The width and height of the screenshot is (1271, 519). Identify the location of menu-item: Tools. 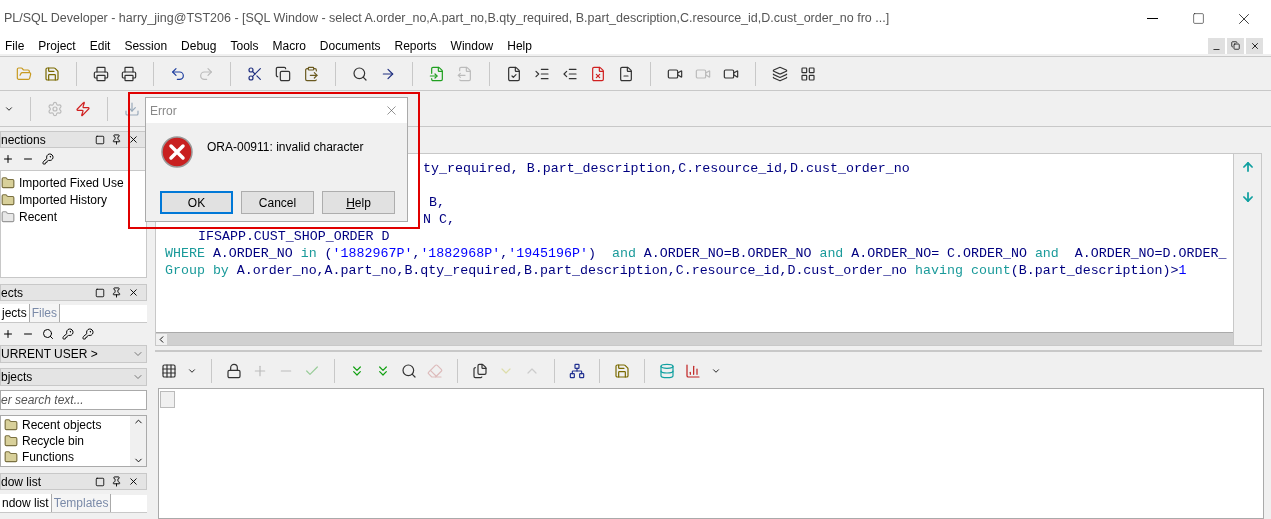
(244, 45).